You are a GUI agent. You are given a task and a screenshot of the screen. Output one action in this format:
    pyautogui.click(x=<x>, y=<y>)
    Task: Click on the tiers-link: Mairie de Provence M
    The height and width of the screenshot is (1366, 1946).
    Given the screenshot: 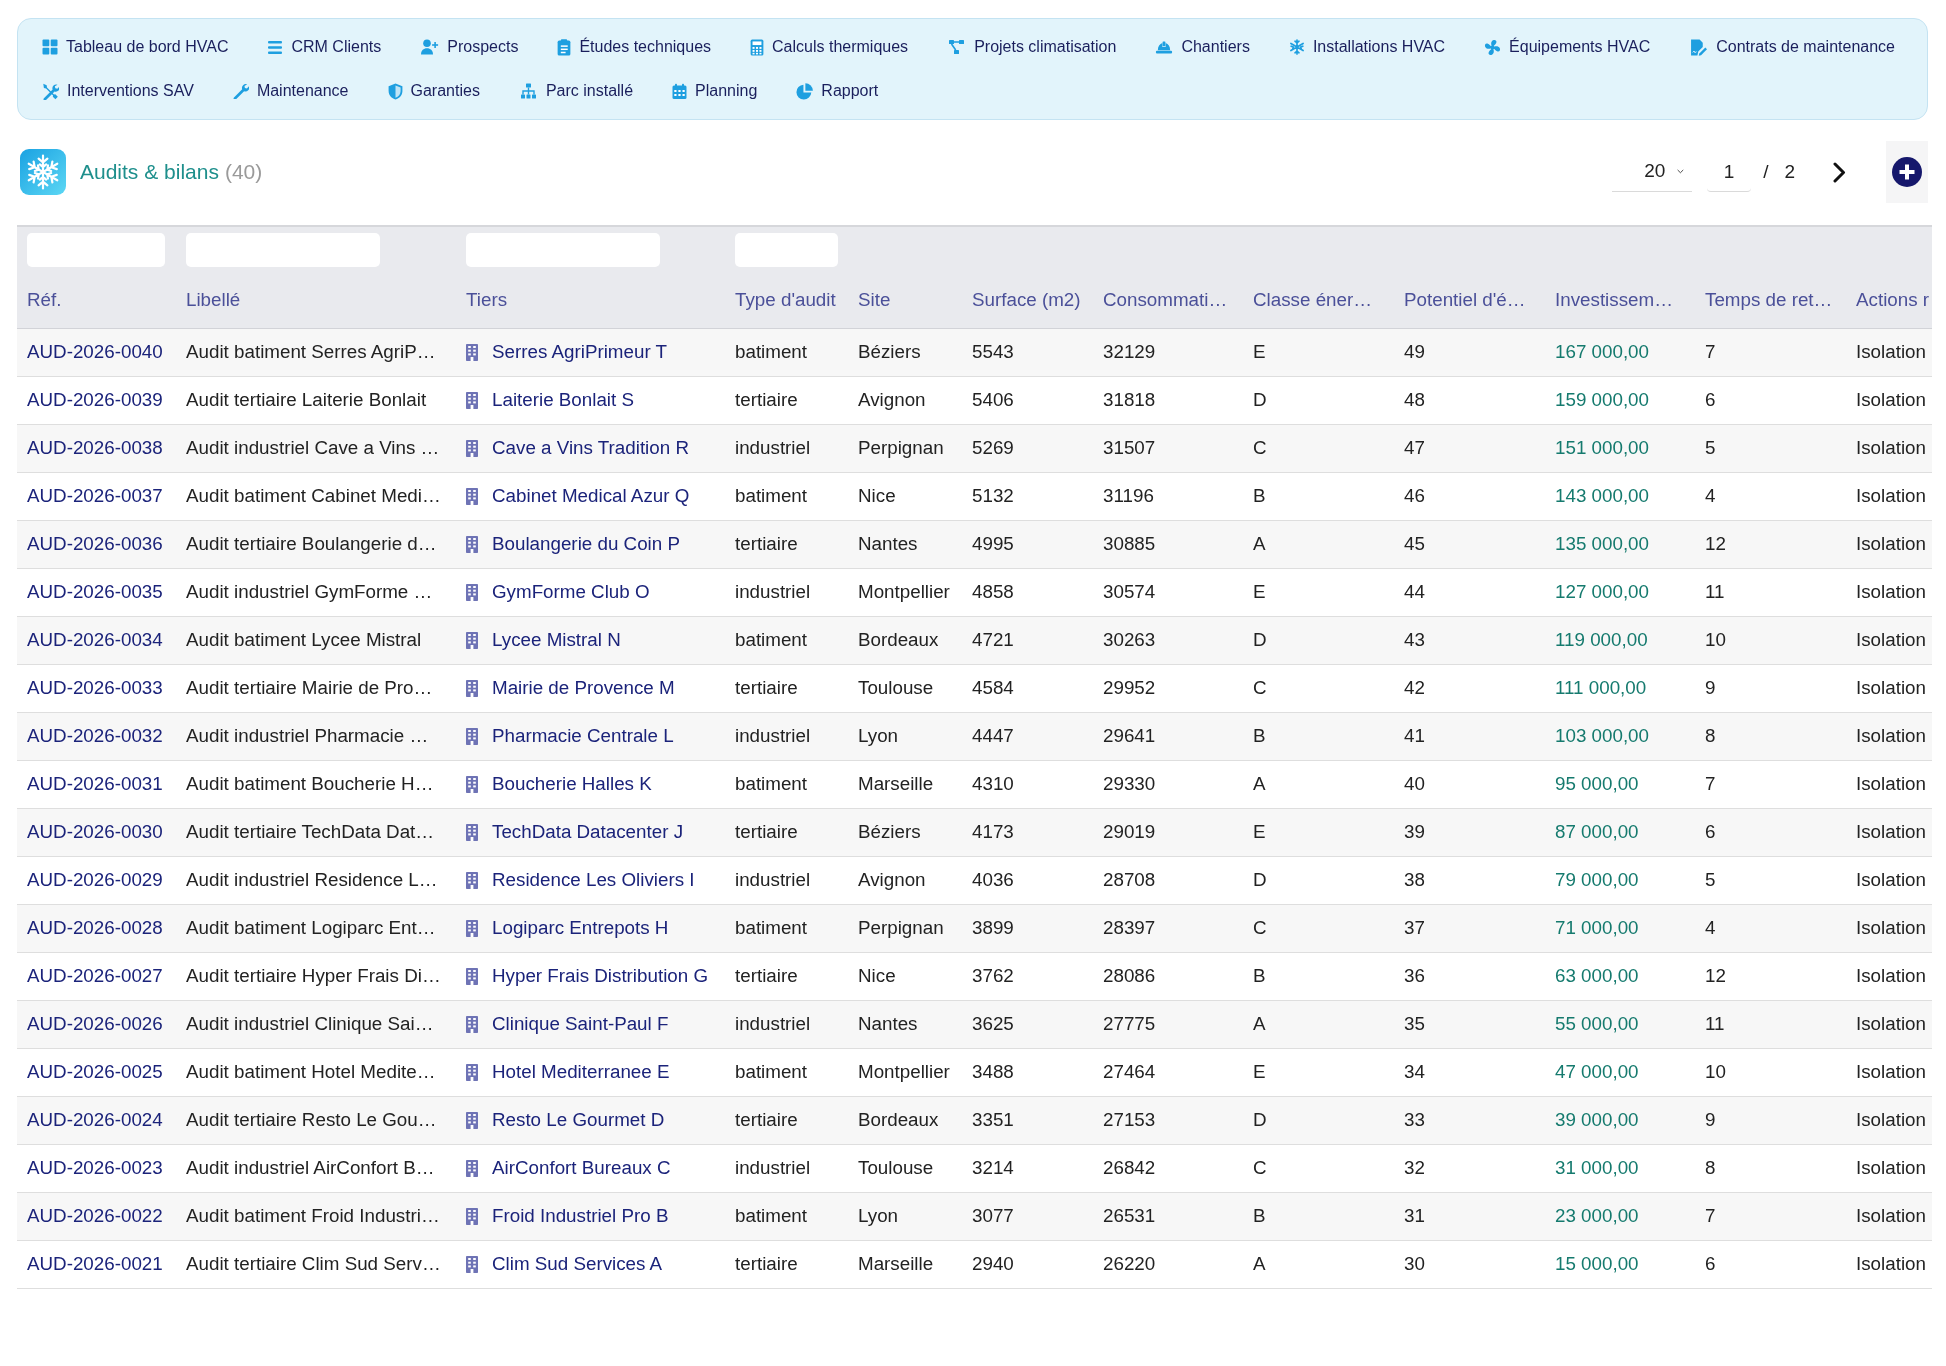 What is the action you would take?
    pyautogui.click(x=583, y=688)
    